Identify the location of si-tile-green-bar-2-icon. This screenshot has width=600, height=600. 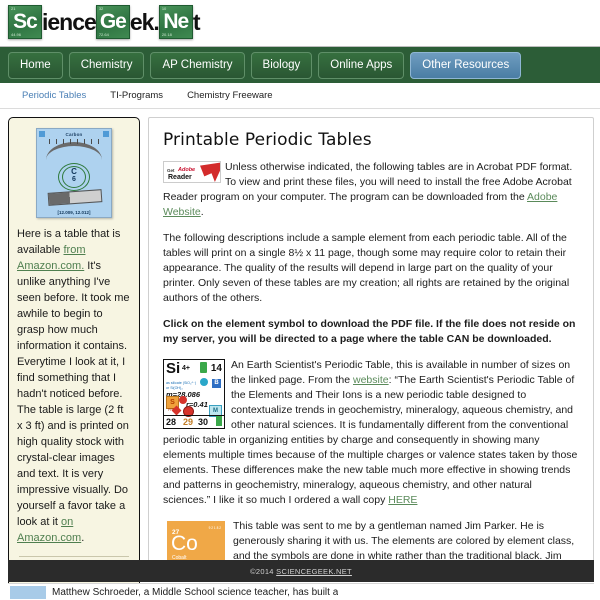
(219, 421).